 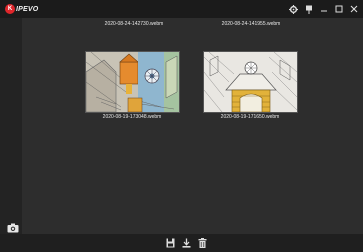 I want to click on bottom-actions, so click(x=186, y=242).